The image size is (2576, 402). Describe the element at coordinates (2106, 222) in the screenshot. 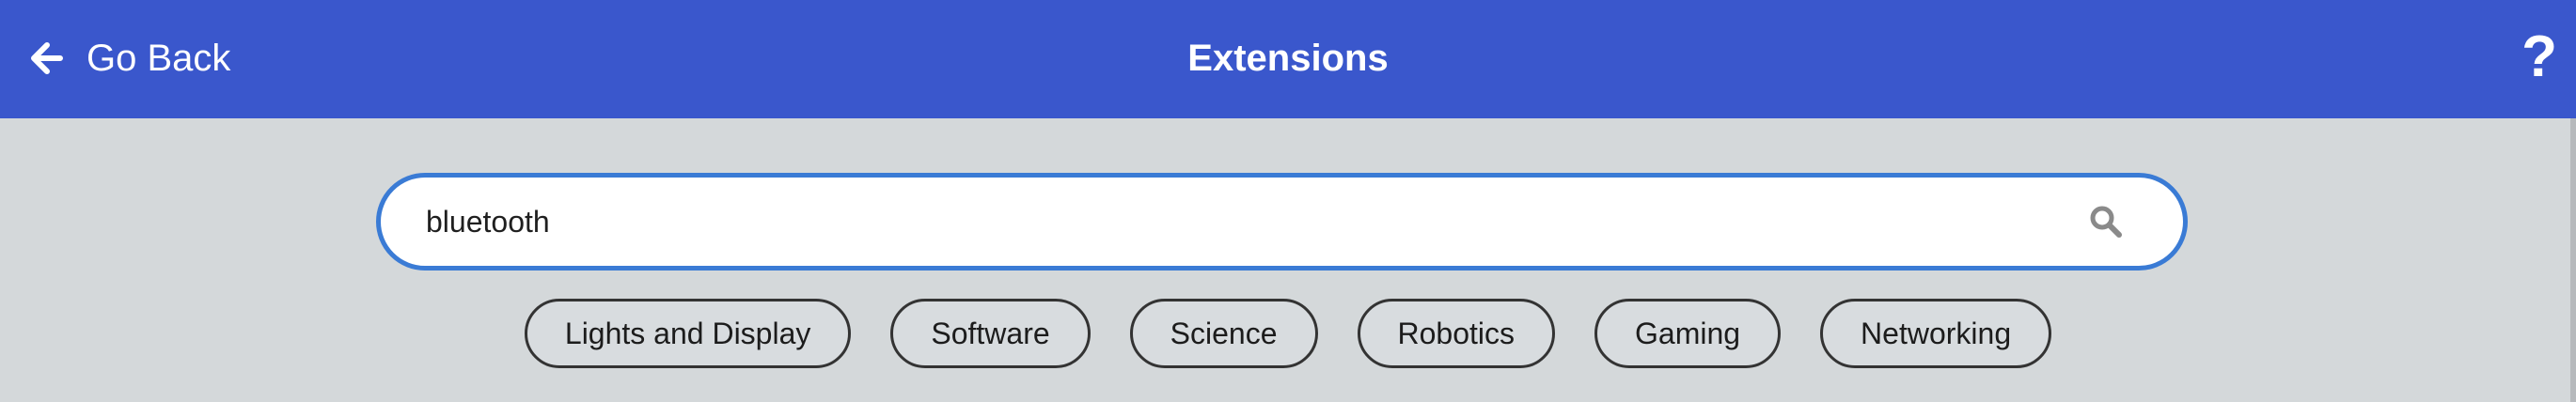

I see `search-icon` at that location.